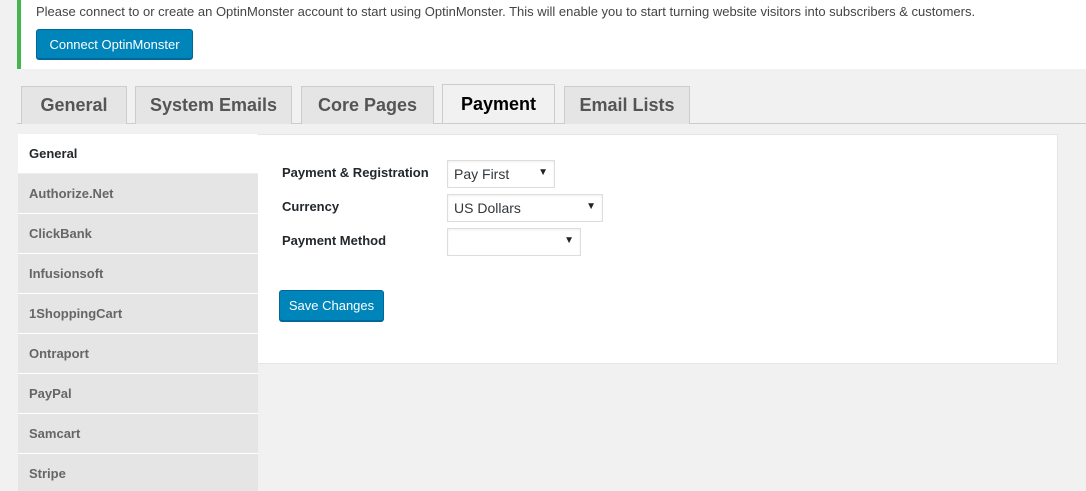 Image resolution: width=1086 pixels, height=491 pixels. Describe the element at coordinates (213, 105) in the screenshot. I see `tab-system-emails: System Emails` at that location.